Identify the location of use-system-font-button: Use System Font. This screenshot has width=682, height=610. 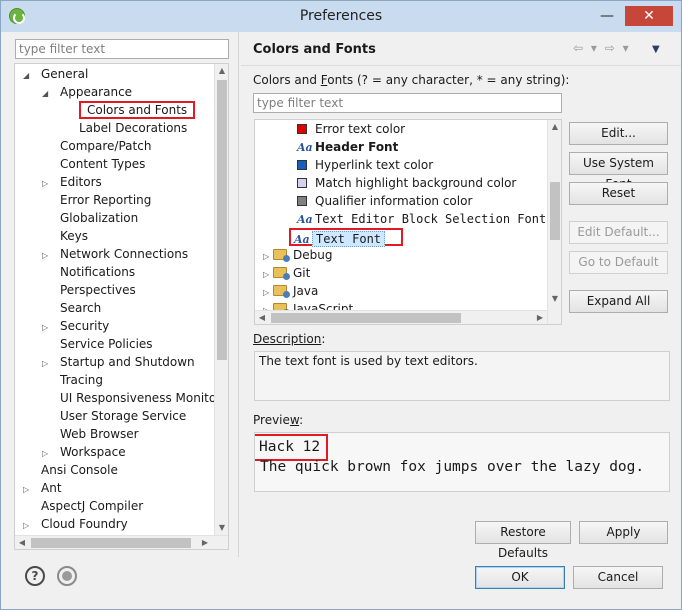
(618, 171).